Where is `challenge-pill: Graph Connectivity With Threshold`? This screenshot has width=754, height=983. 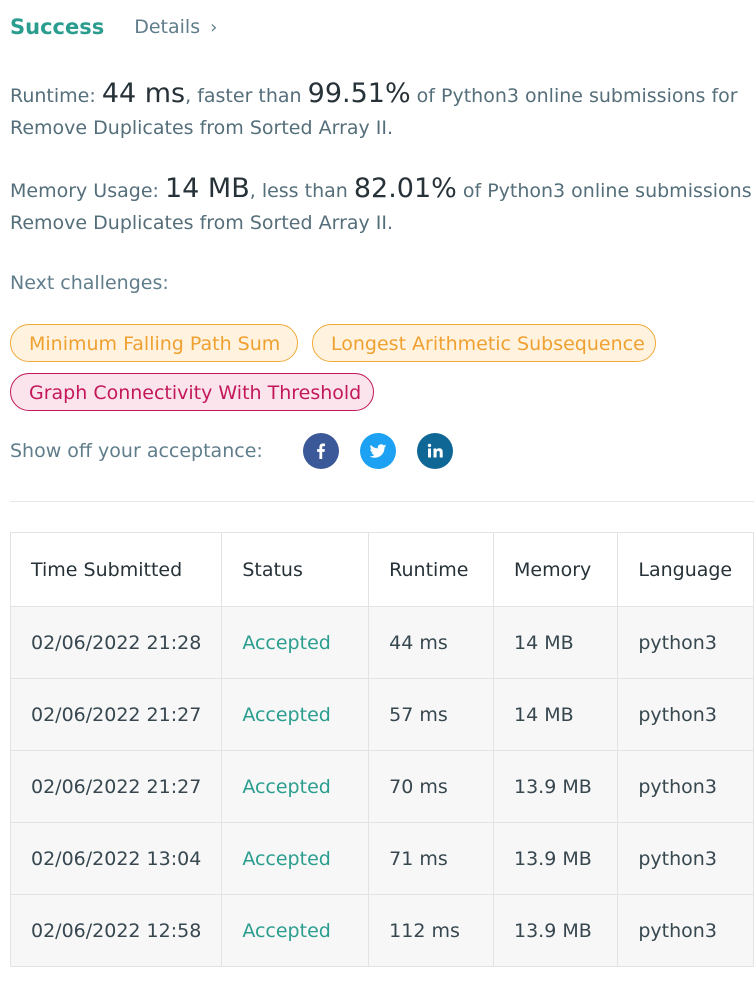 challenge-pill: Graph Connectivity With Threshold is located at coordinates (192, 392).